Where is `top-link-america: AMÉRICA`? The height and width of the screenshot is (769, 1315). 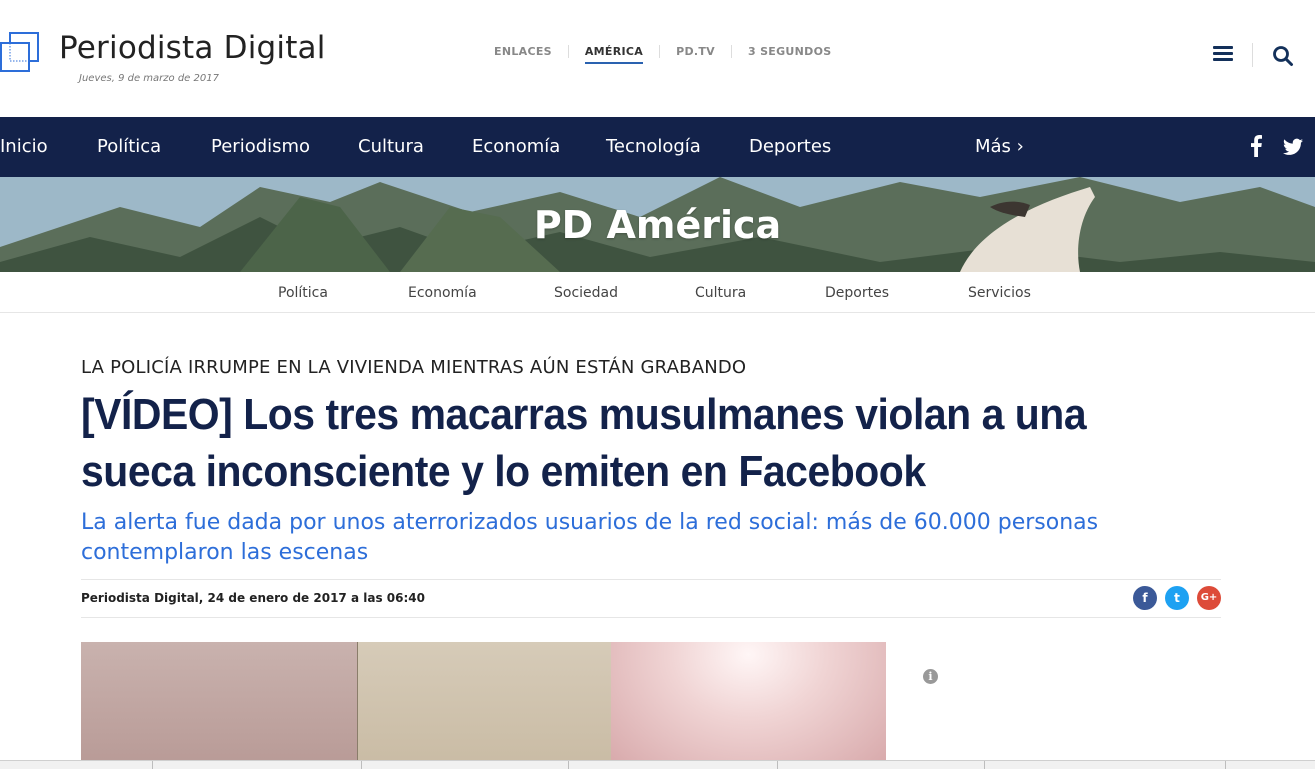 top-link-america: AMÉRICA is located at coordinates (613, 54).